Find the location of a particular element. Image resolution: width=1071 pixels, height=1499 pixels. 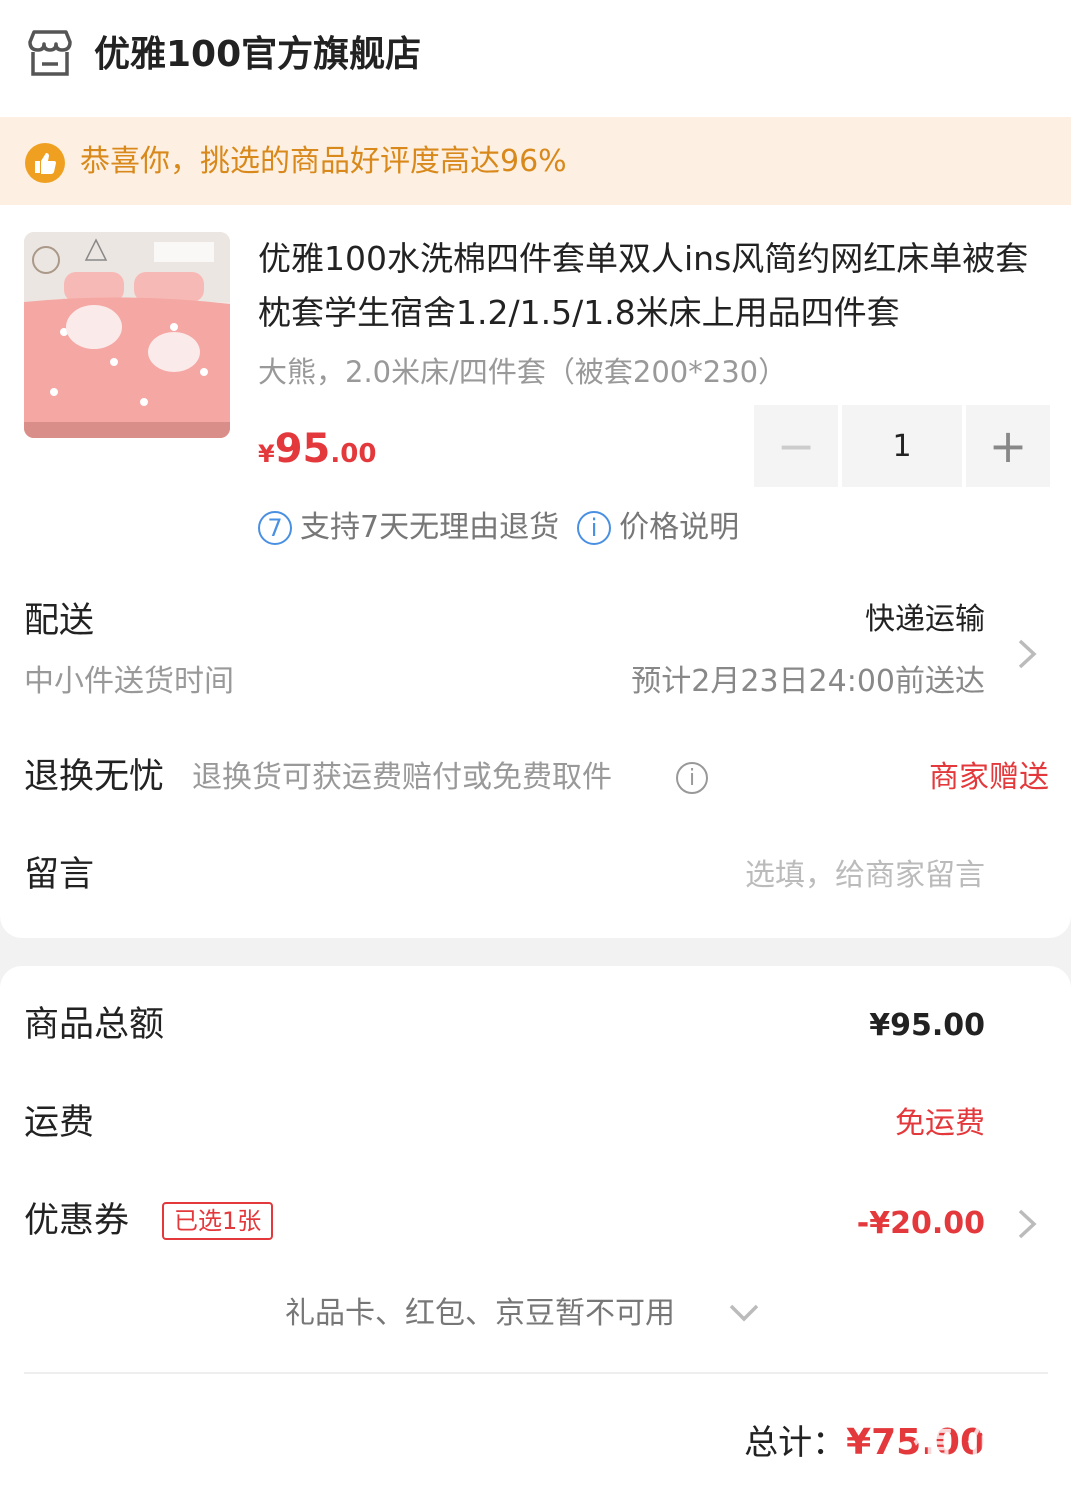

price-integer: 95 is located at coordinates (302, 449).